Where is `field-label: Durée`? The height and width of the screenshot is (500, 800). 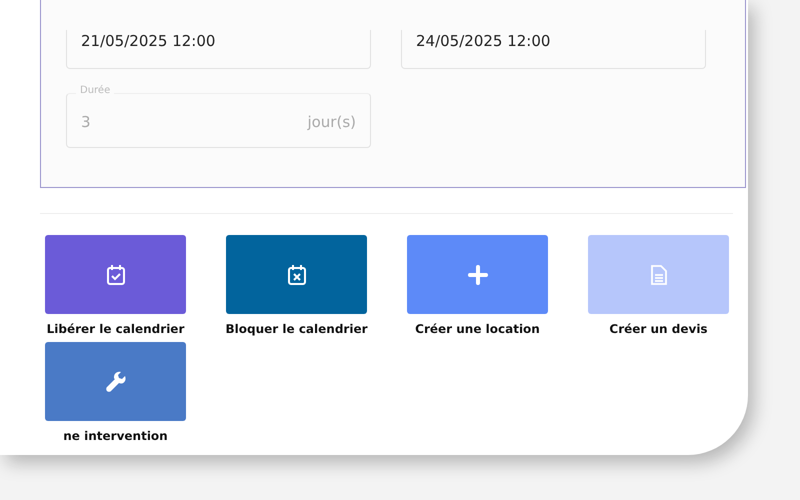 field-label: Durée is located at coordinates (95, 90).